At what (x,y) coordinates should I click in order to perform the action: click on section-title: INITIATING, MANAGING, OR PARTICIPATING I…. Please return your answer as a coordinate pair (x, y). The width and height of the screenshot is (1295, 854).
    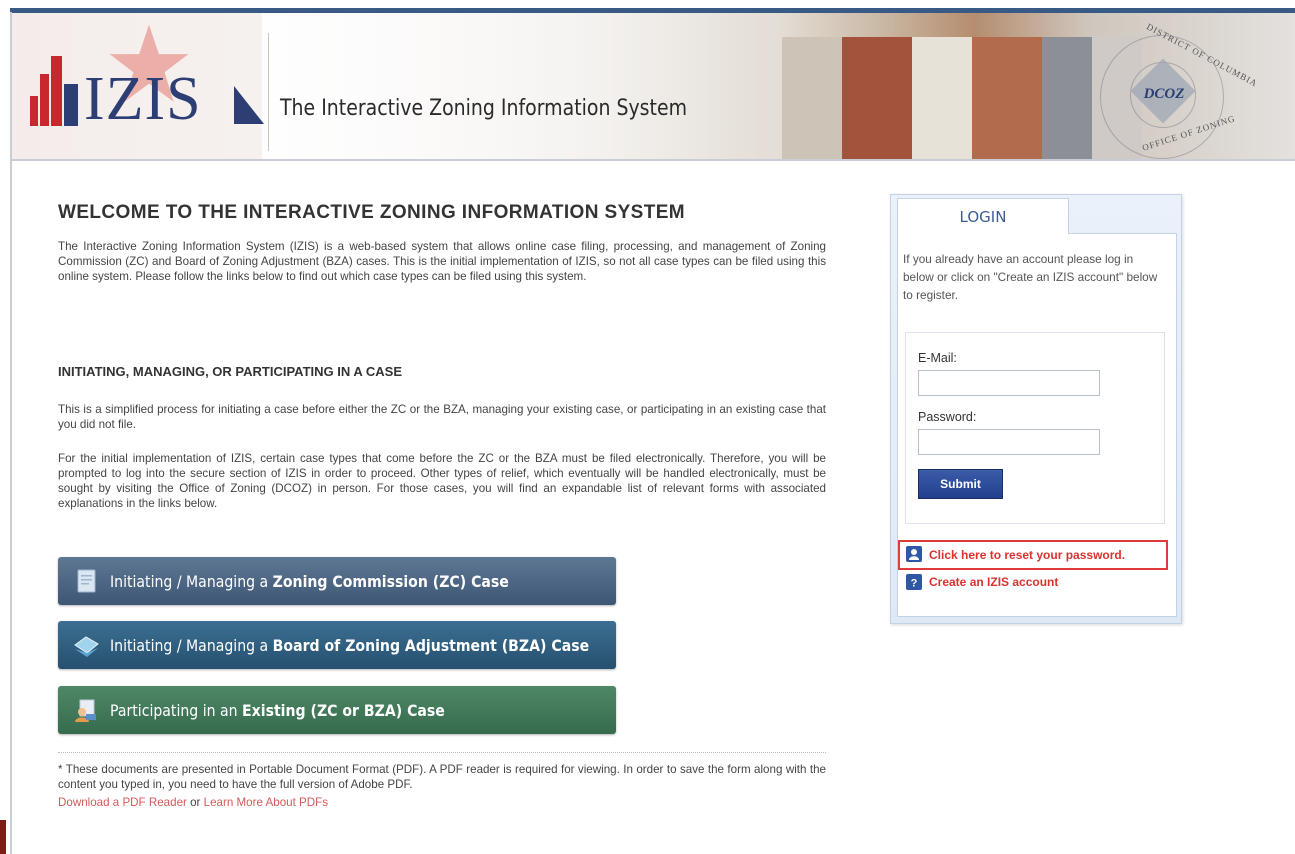
    Looking at the image, I should click on (230, 371).